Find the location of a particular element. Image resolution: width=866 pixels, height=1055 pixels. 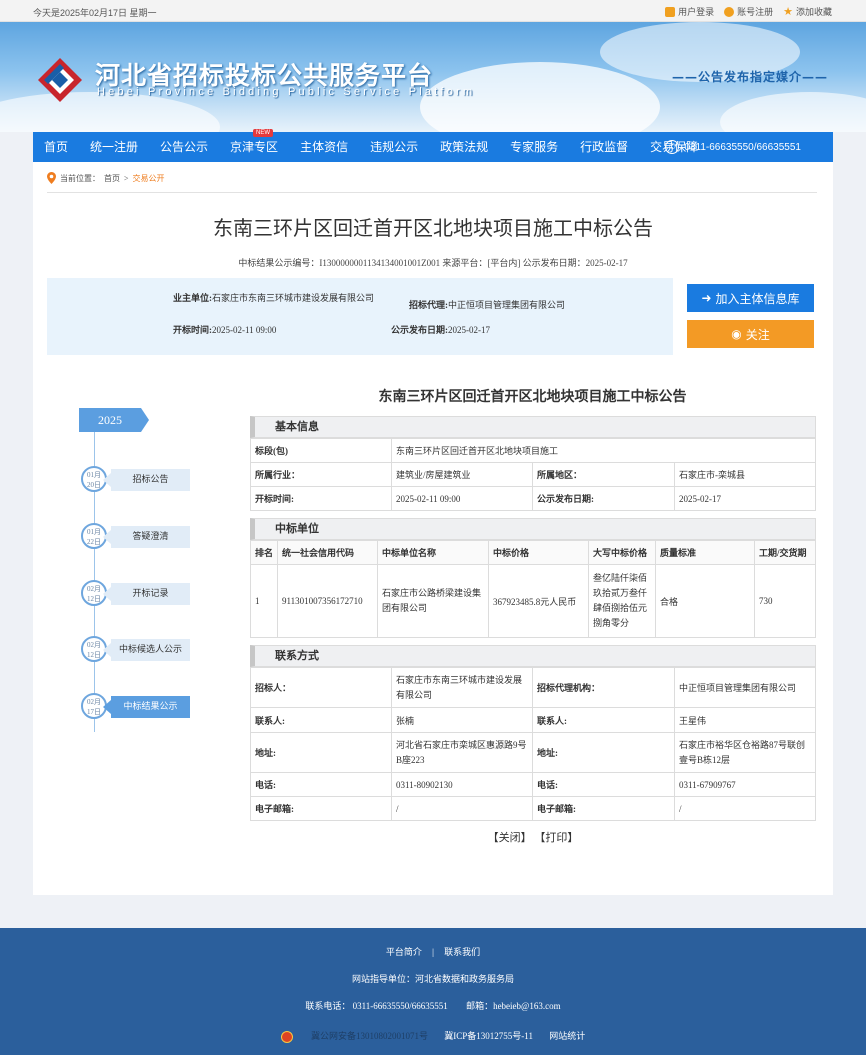

favorite-label: 添加收藏 is located at coordinates (813, 12).